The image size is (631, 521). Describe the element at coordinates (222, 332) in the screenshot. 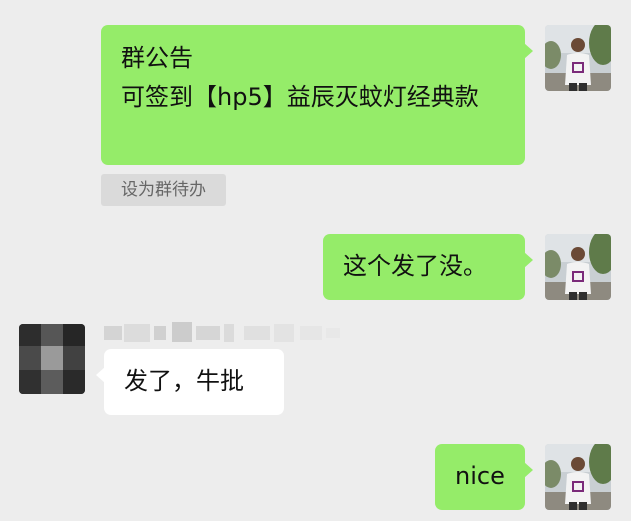

I see `sender-name-blurred` at that location.